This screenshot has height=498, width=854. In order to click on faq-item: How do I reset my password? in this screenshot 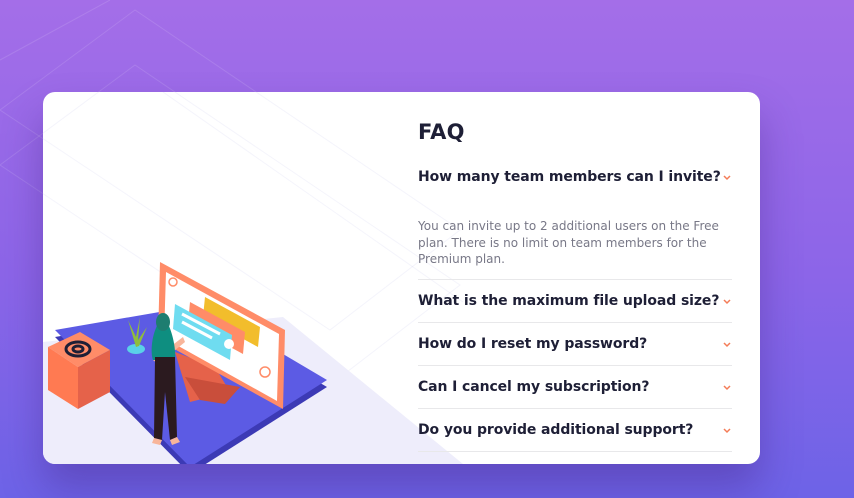, I will do `click(575, 344)`.